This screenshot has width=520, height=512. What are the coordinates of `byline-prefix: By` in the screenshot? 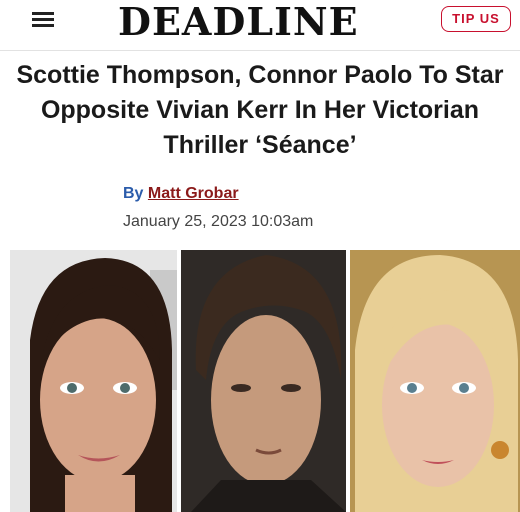 It's located at (133, 193).